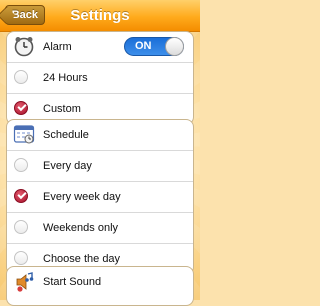 The height and width of the screenshot is (306, 320). Describe the element at coordinates (24, 134) in the screenshot. I see `calendar-icon` at that location.